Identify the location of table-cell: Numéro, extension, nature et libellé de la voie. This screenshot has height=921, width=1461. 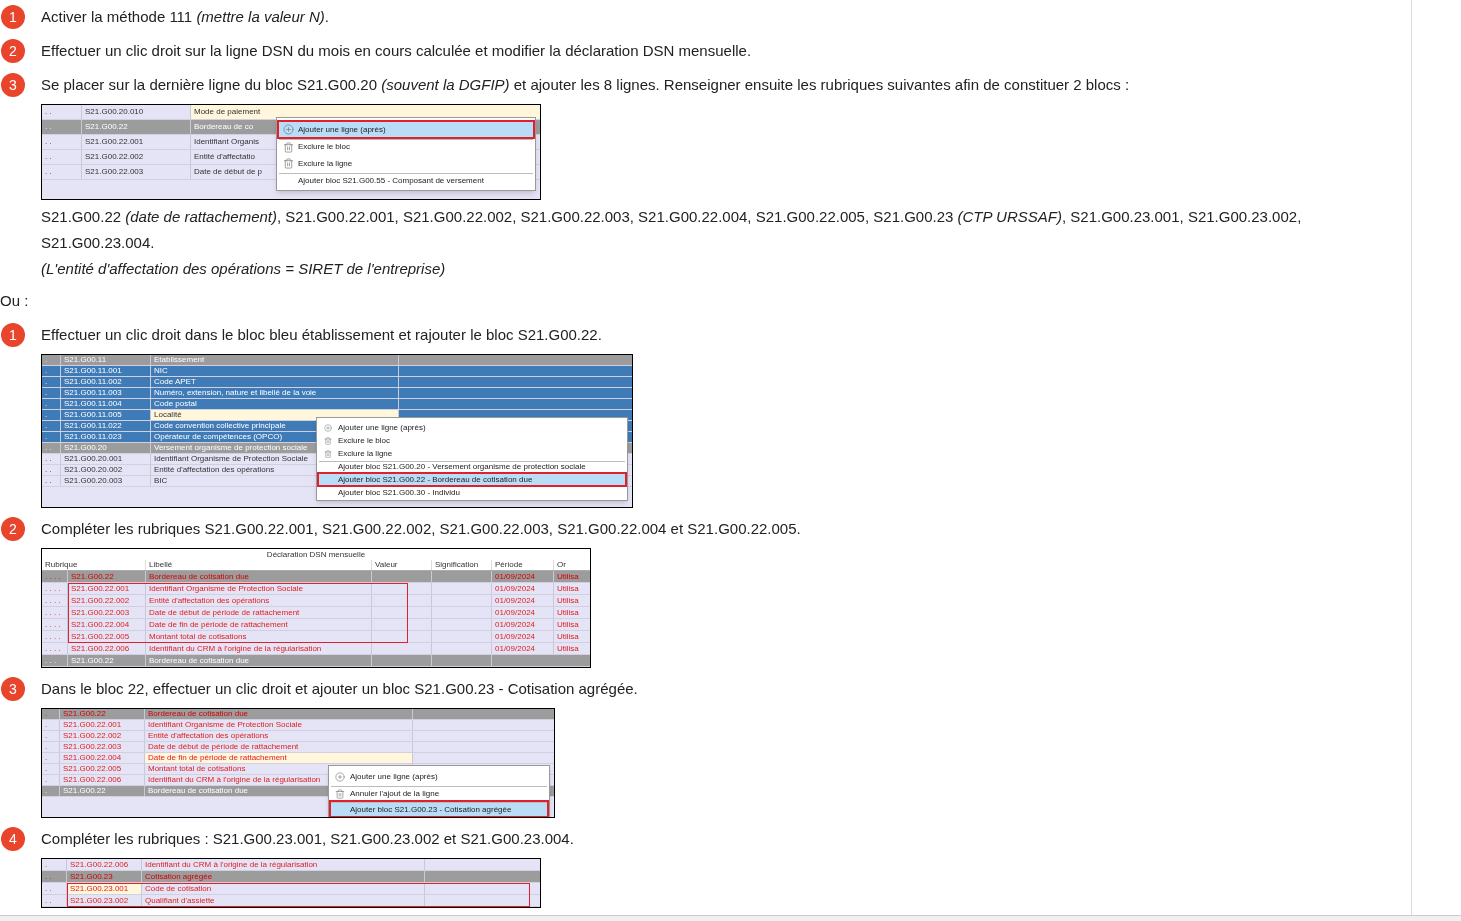
(275, 393).